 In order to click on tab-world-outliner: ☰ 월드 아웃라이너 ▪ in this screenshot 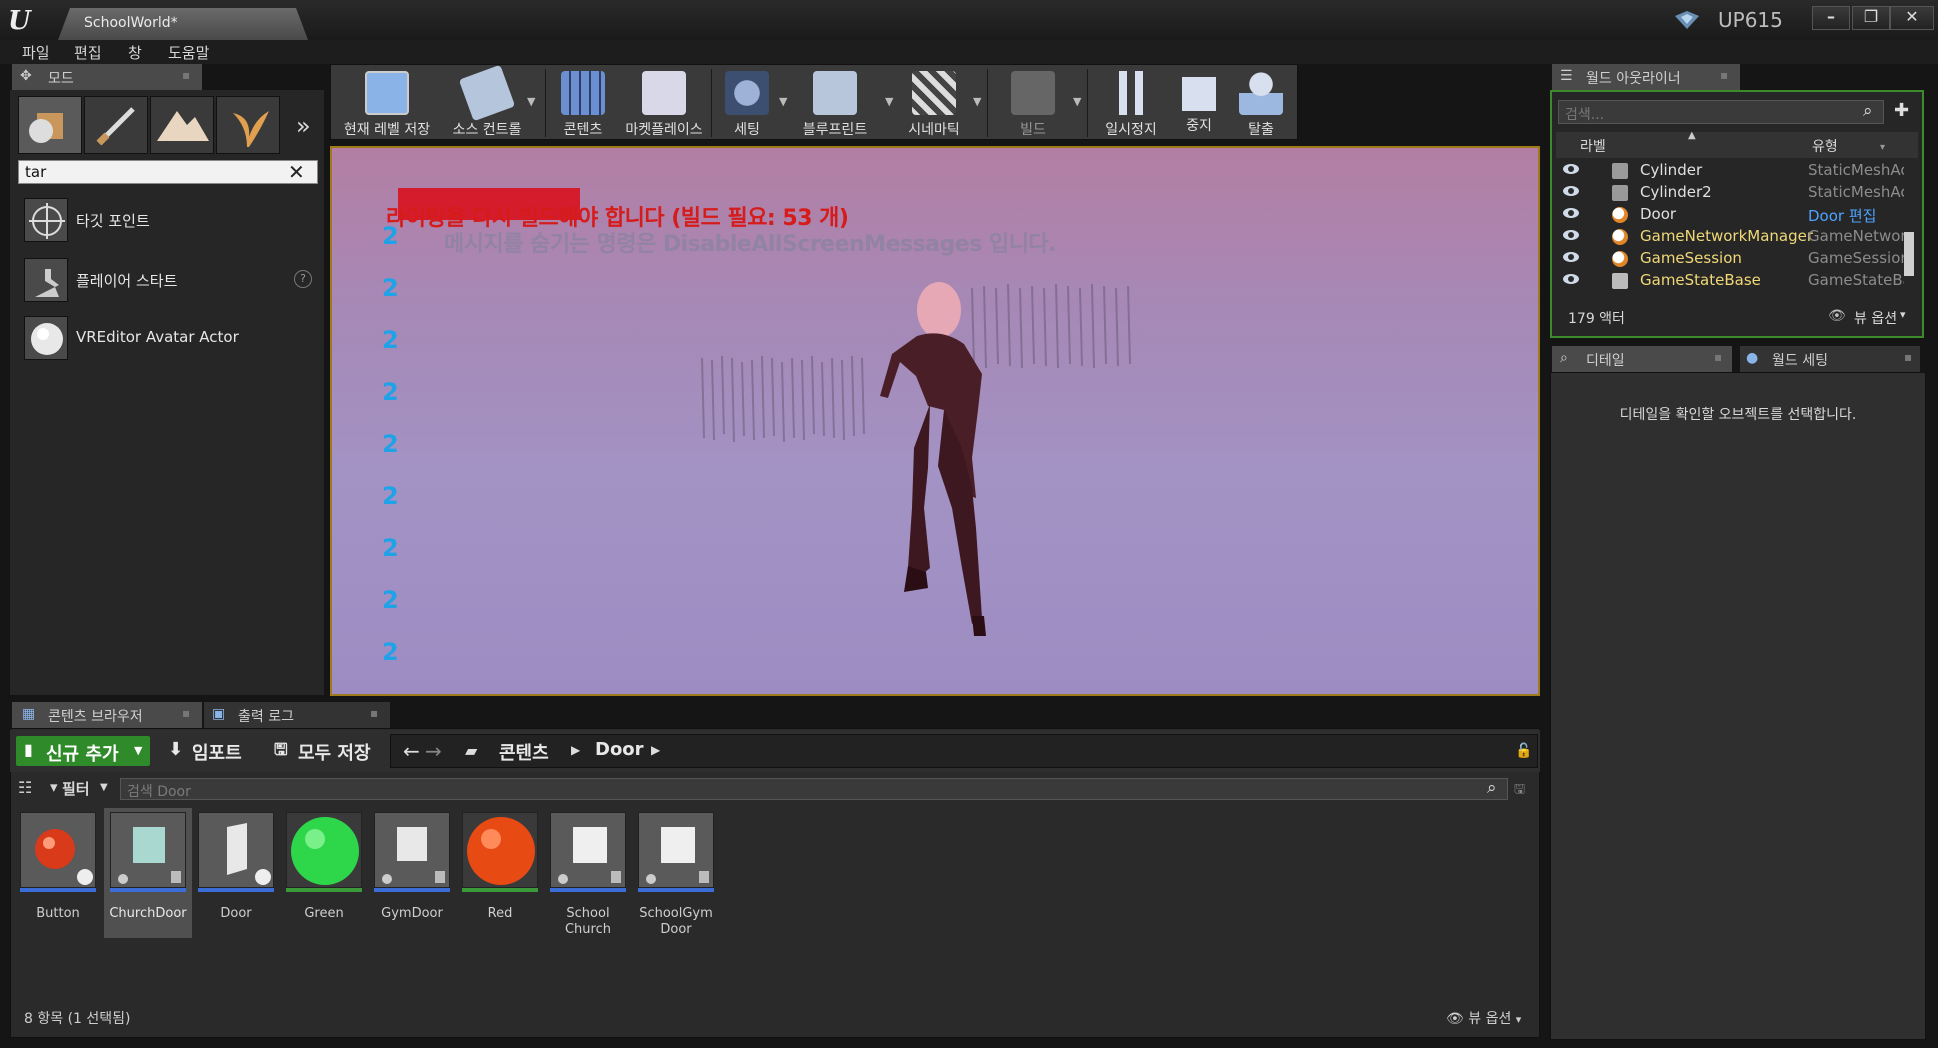, I will do `click(1646, 77)`.